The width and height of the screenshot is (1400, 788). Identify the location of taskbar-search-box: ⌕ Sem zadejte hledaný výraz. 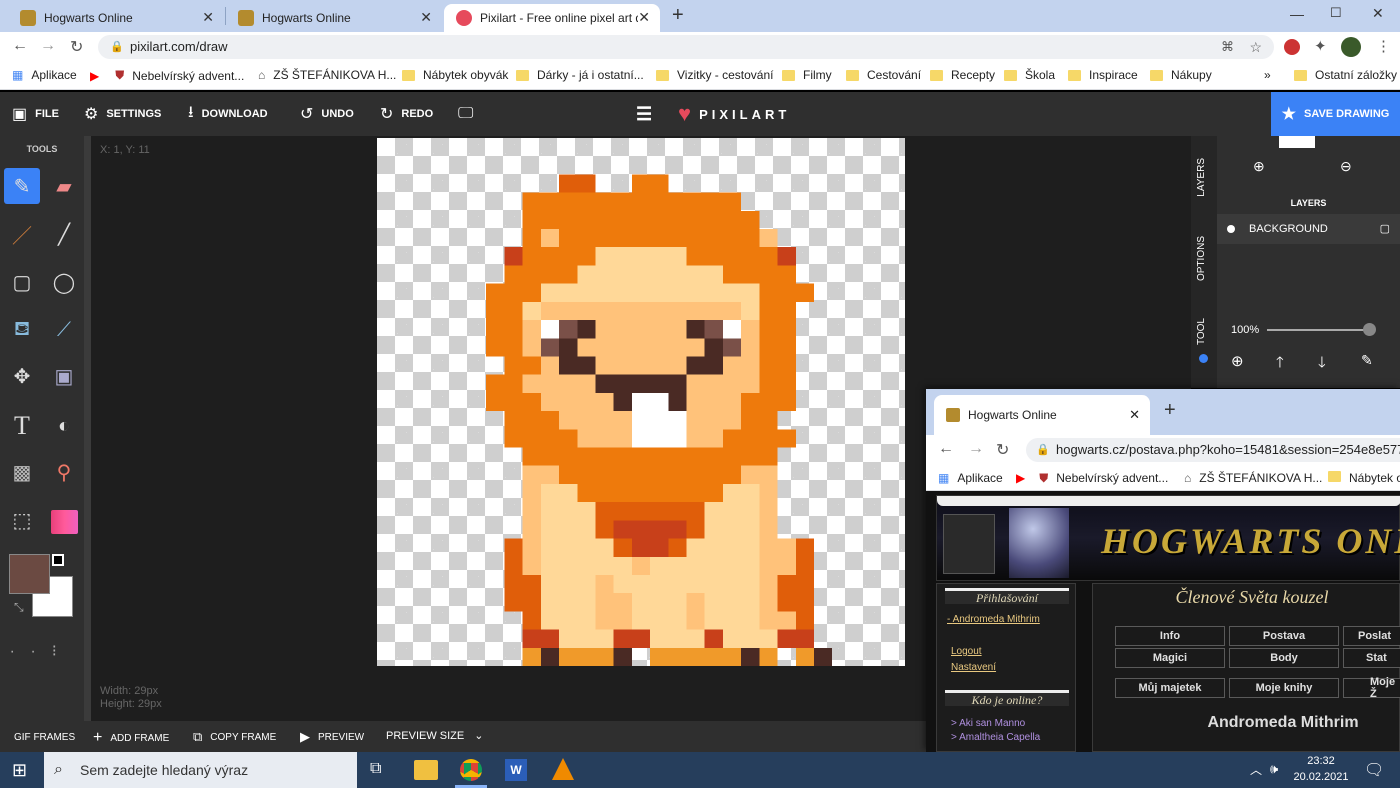
(200, 770).